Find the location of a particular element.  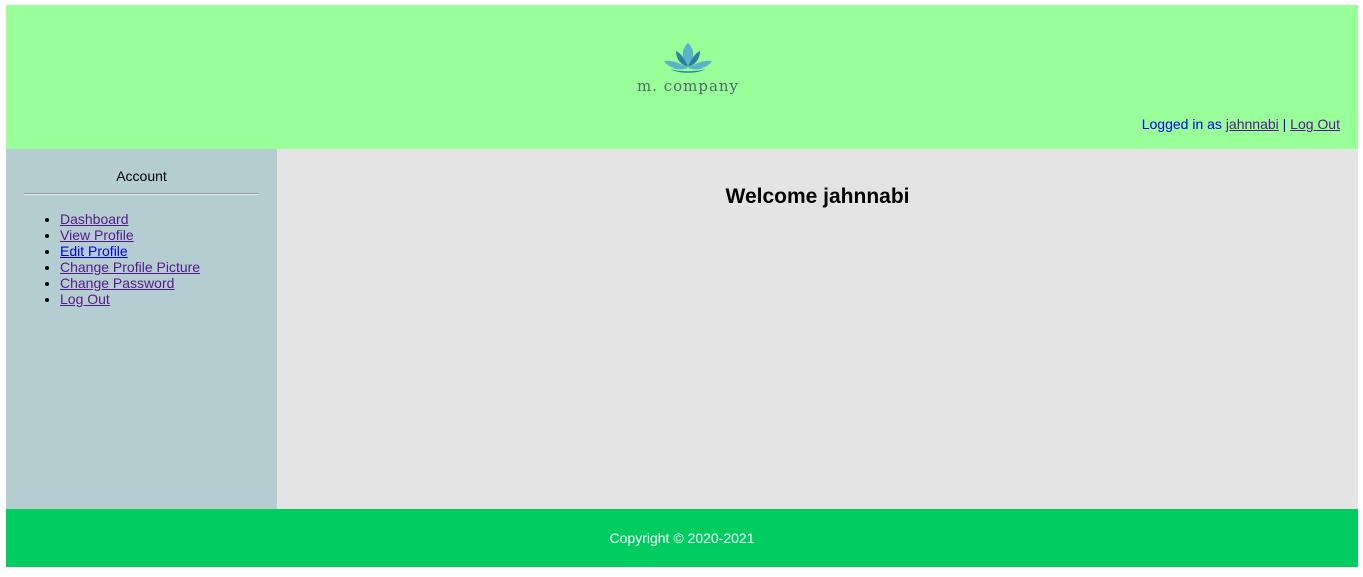

company-logo: m. company is located at coordinates (688, 72).